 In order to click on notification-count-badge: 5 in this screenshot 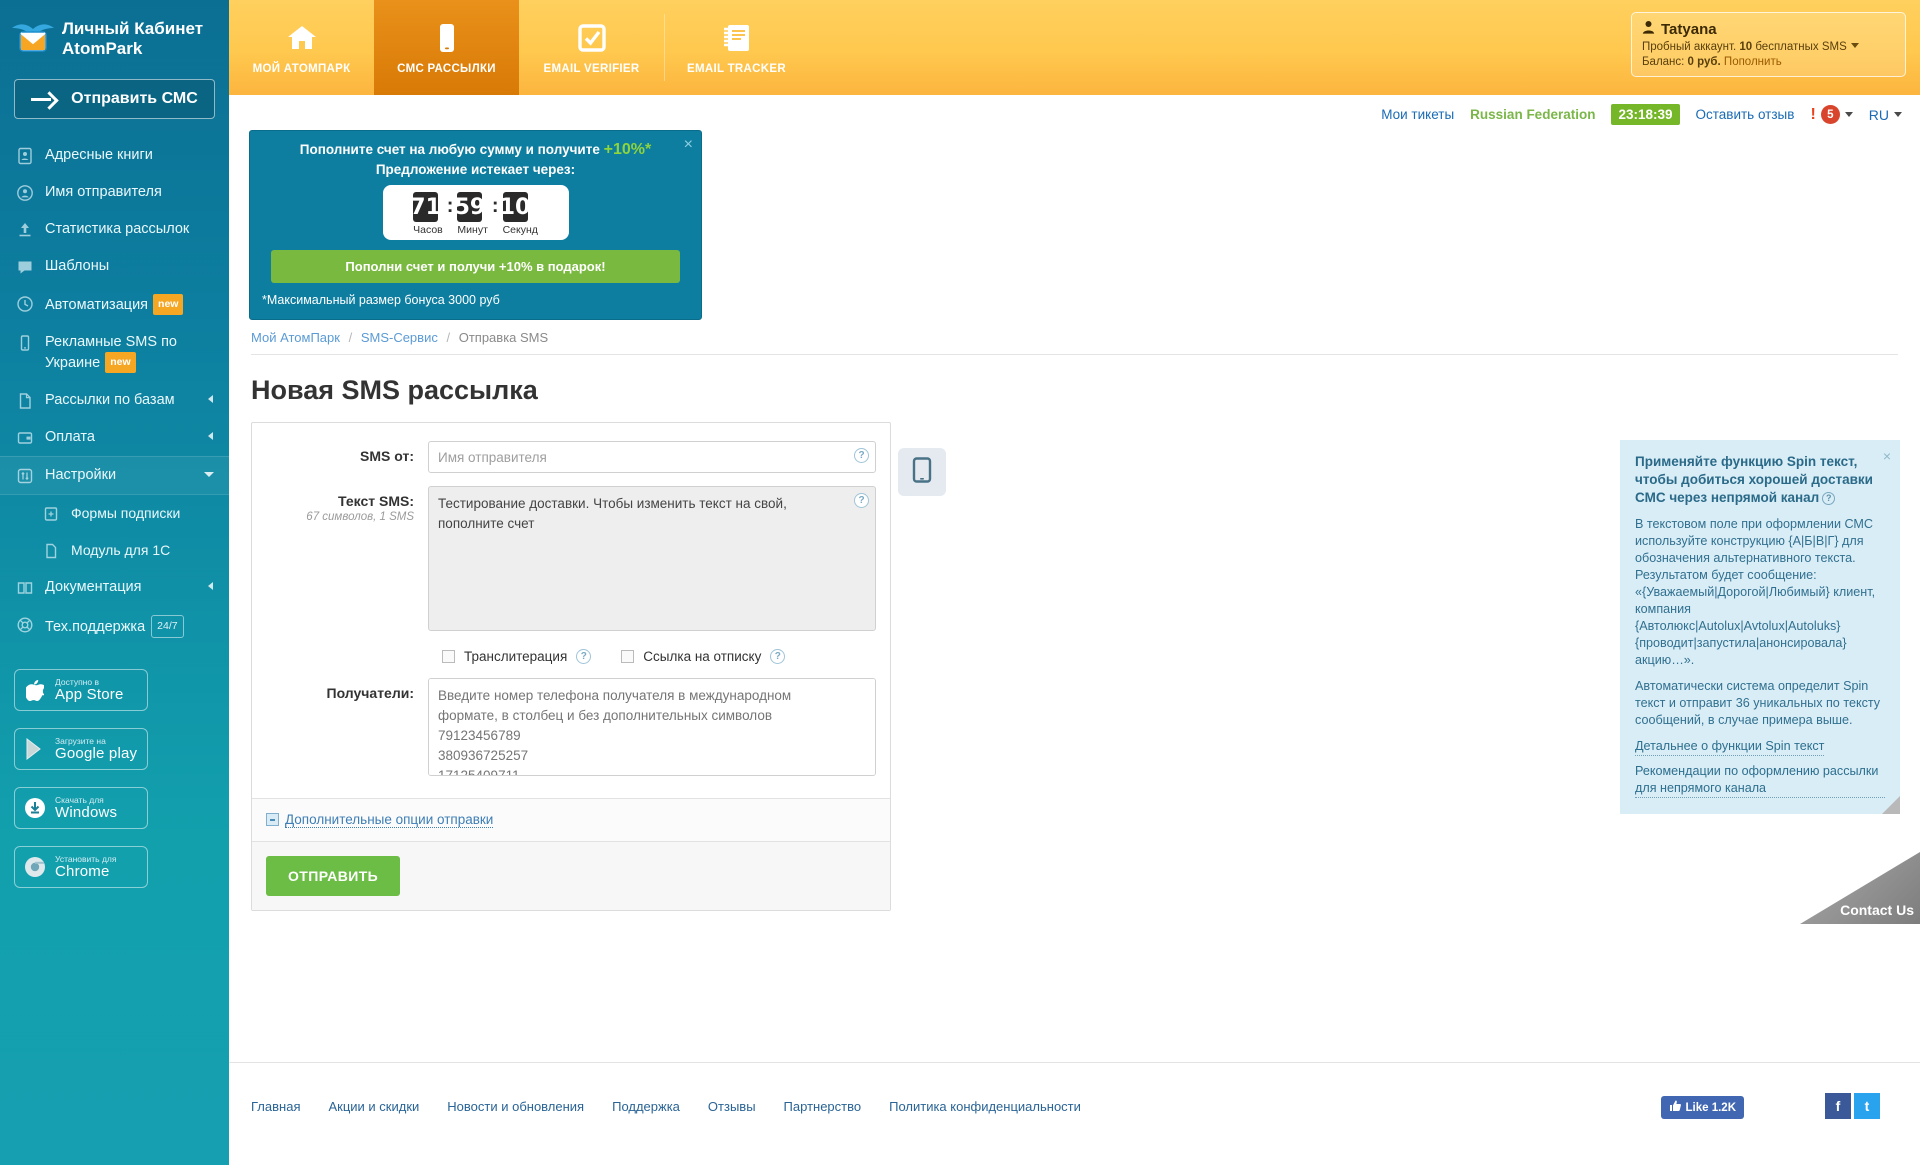, I will do `click(1830, 114)`.